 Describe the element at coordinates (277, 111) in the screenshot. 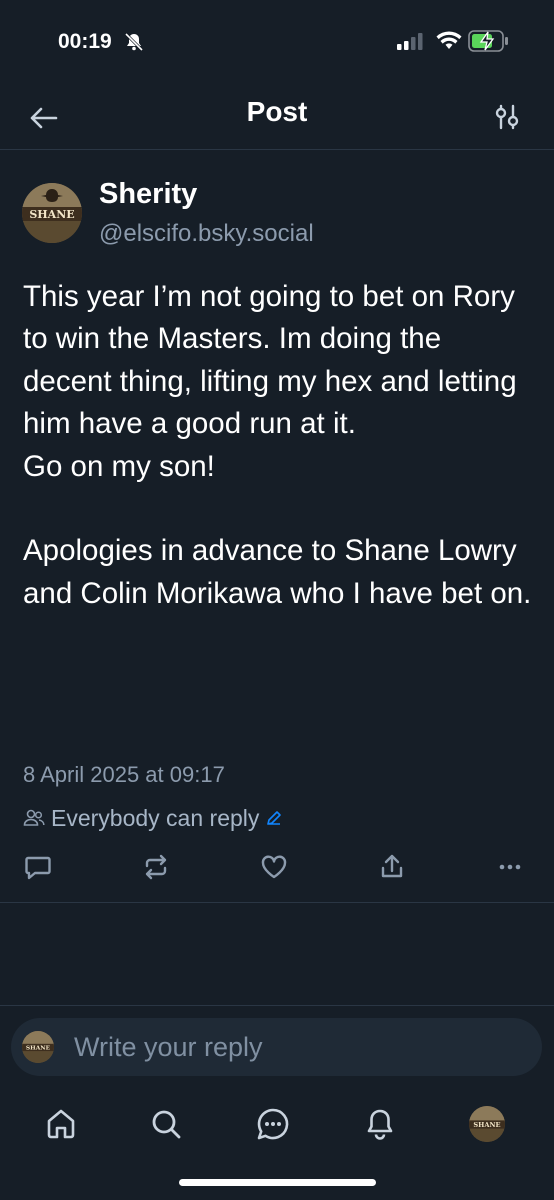

I see `page-title: Post` at that location.